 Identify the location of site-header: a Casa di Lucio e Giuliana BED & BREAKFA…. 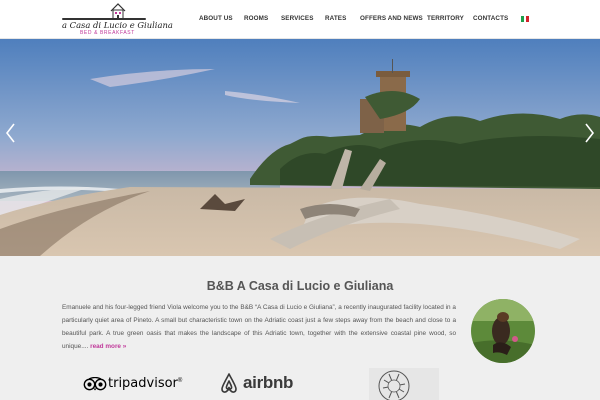
(300, 19).